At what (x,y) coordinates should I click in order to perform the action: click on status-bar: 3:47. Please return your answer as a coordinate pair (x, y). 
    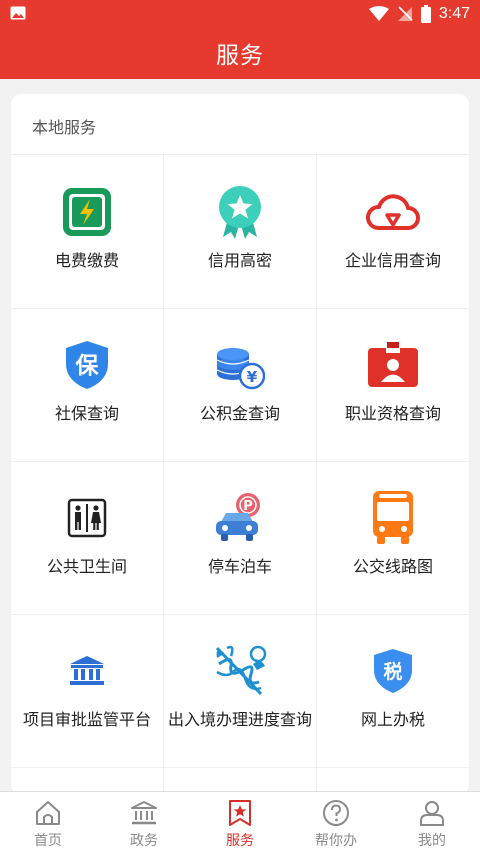
    Looking at the image, I should click on (240, 13).